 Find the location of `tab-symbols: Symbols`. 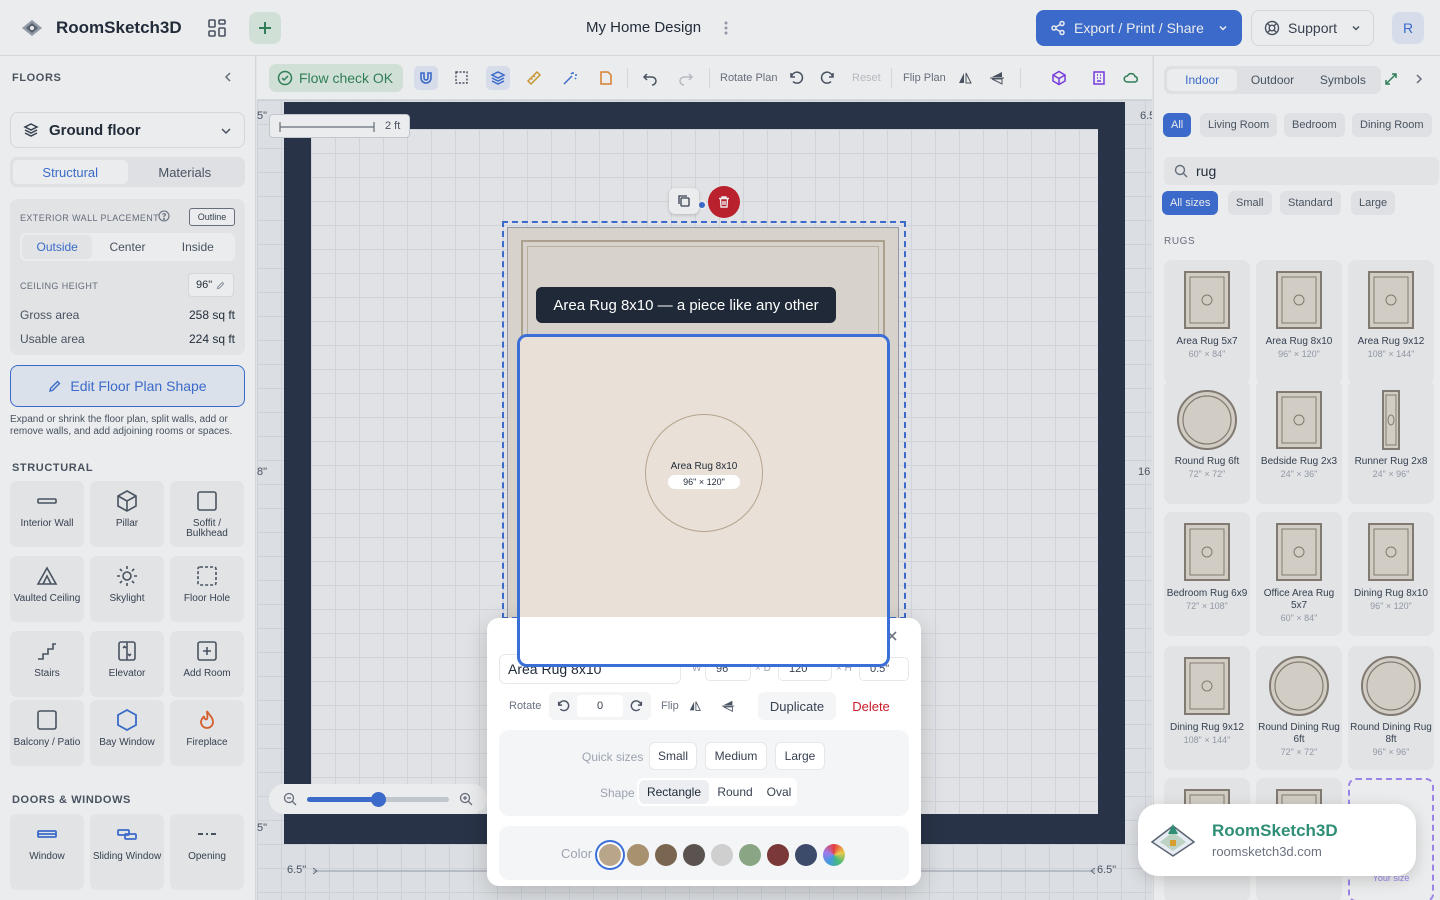

tab-symbols: Symbols is located at coordinates (1343, 80).